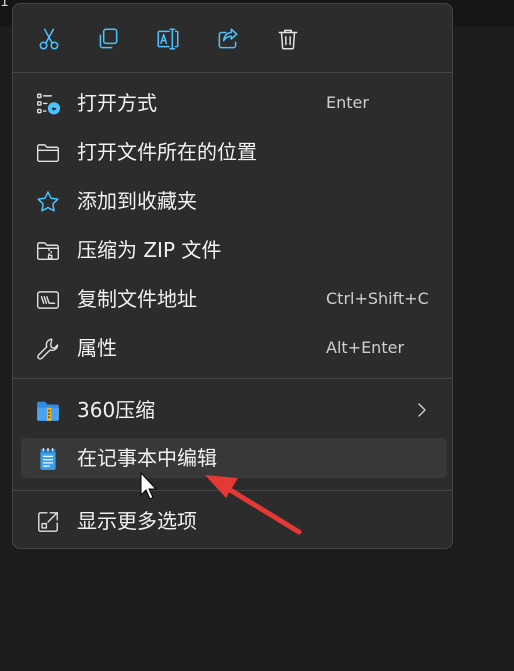  What do you see at coordinates (167, 152) in the screenshot?
I see `menu-item-label: 打开文件所在的位置` at bounding box center [167, 152].